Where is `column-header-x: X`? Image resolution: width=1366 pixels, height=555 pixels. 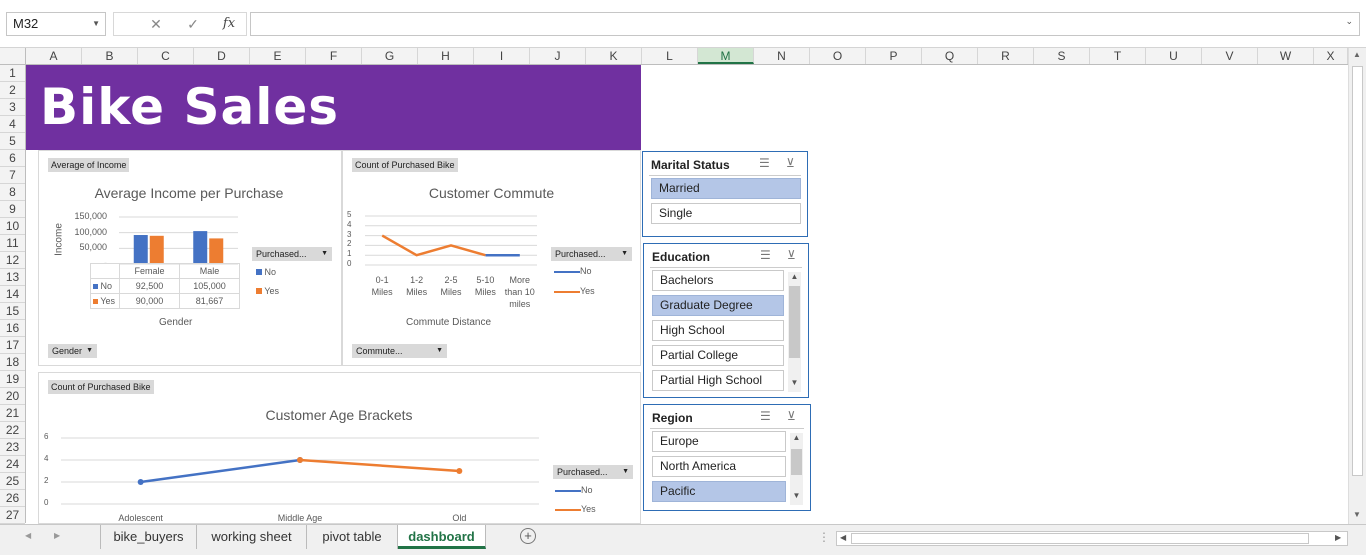
column-header-x: X is located at coordinates (1331, 56).